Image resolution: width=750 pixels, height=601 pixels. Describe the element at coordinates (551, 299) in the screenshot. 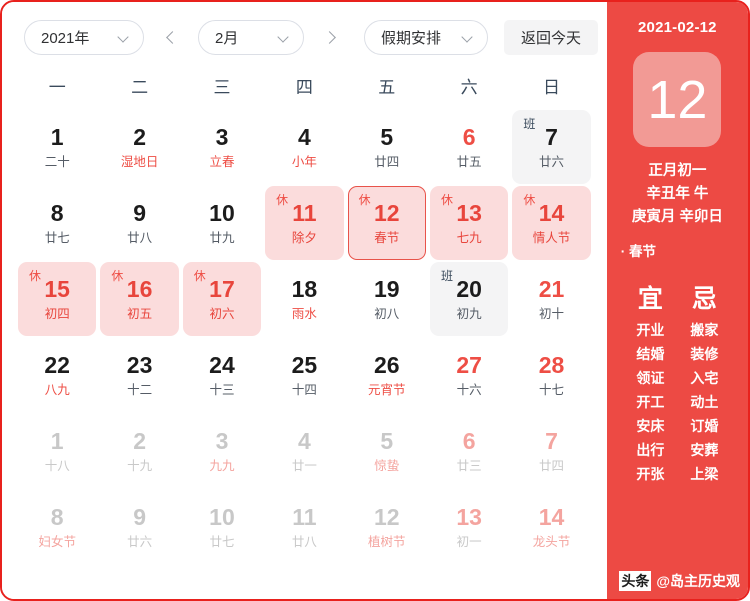

I see `day-cell: 21 初十` at that location.